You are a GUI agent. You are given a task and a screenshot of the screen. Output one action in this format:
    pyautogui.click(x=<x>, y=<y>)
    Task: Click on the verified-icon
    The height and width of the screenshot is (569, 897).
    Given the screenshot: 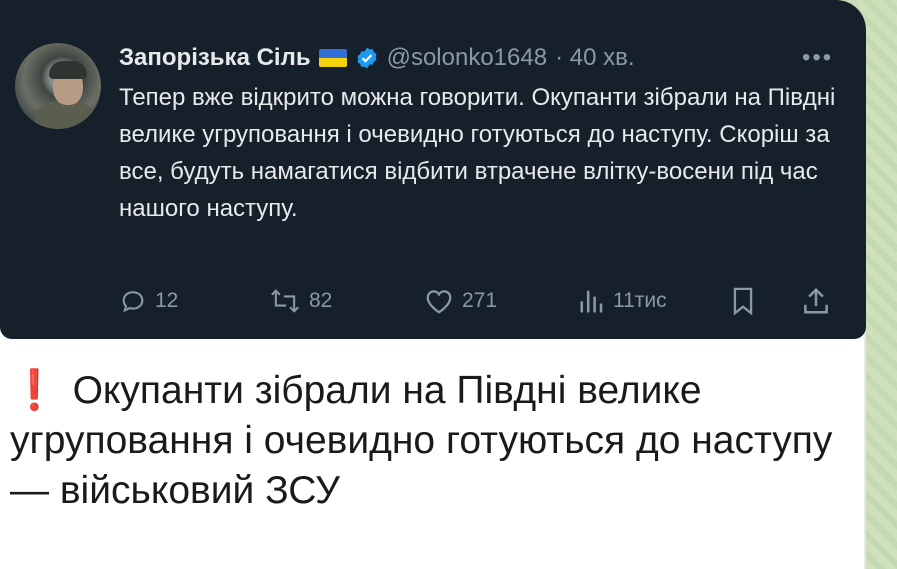 What is the action you would take?
    pyautogui.click(x=367, y=58)
    